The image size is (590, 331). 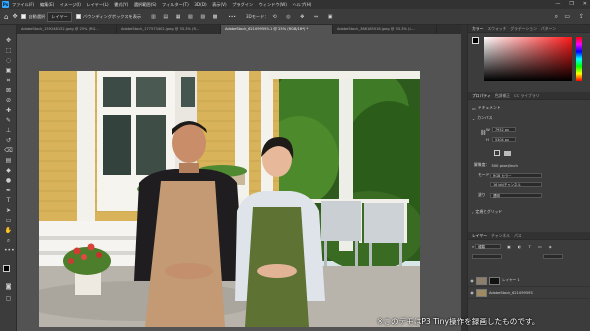 What do you see at coordinates (70, 5) in the screenshot?
I see `menu-image: イメージ(I)` at bounding box center [70, 5].